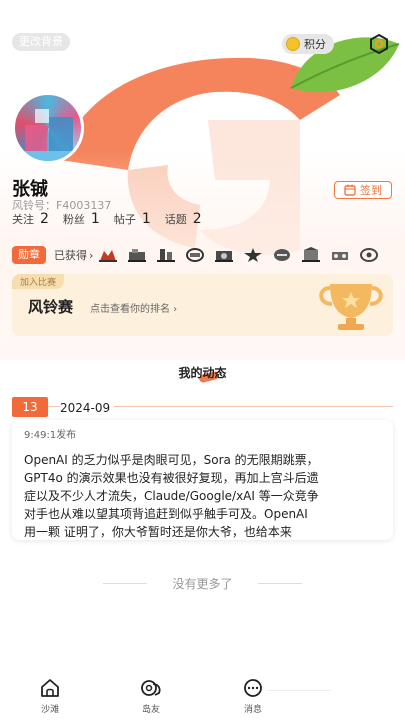 Image resolution: width=405 pixels, height=720 pixels. Describe the element at coordinates (41, 42) in the screenshot. I see `change-background-button: 更改背景` at that location.